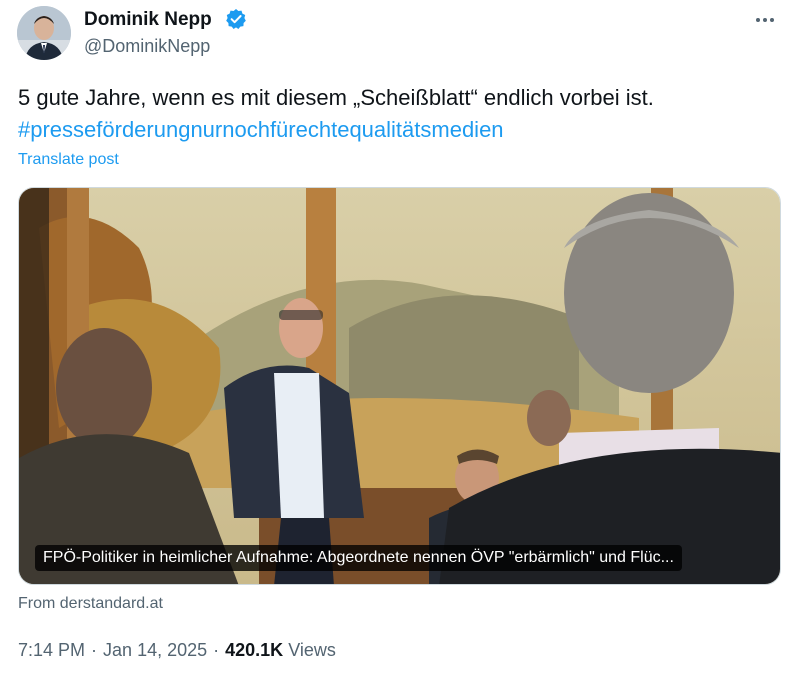  What do you see at coordinates (254, 650) in the screenshot?
I see `views-count: 420.1K` at bounding box center [254, 650].